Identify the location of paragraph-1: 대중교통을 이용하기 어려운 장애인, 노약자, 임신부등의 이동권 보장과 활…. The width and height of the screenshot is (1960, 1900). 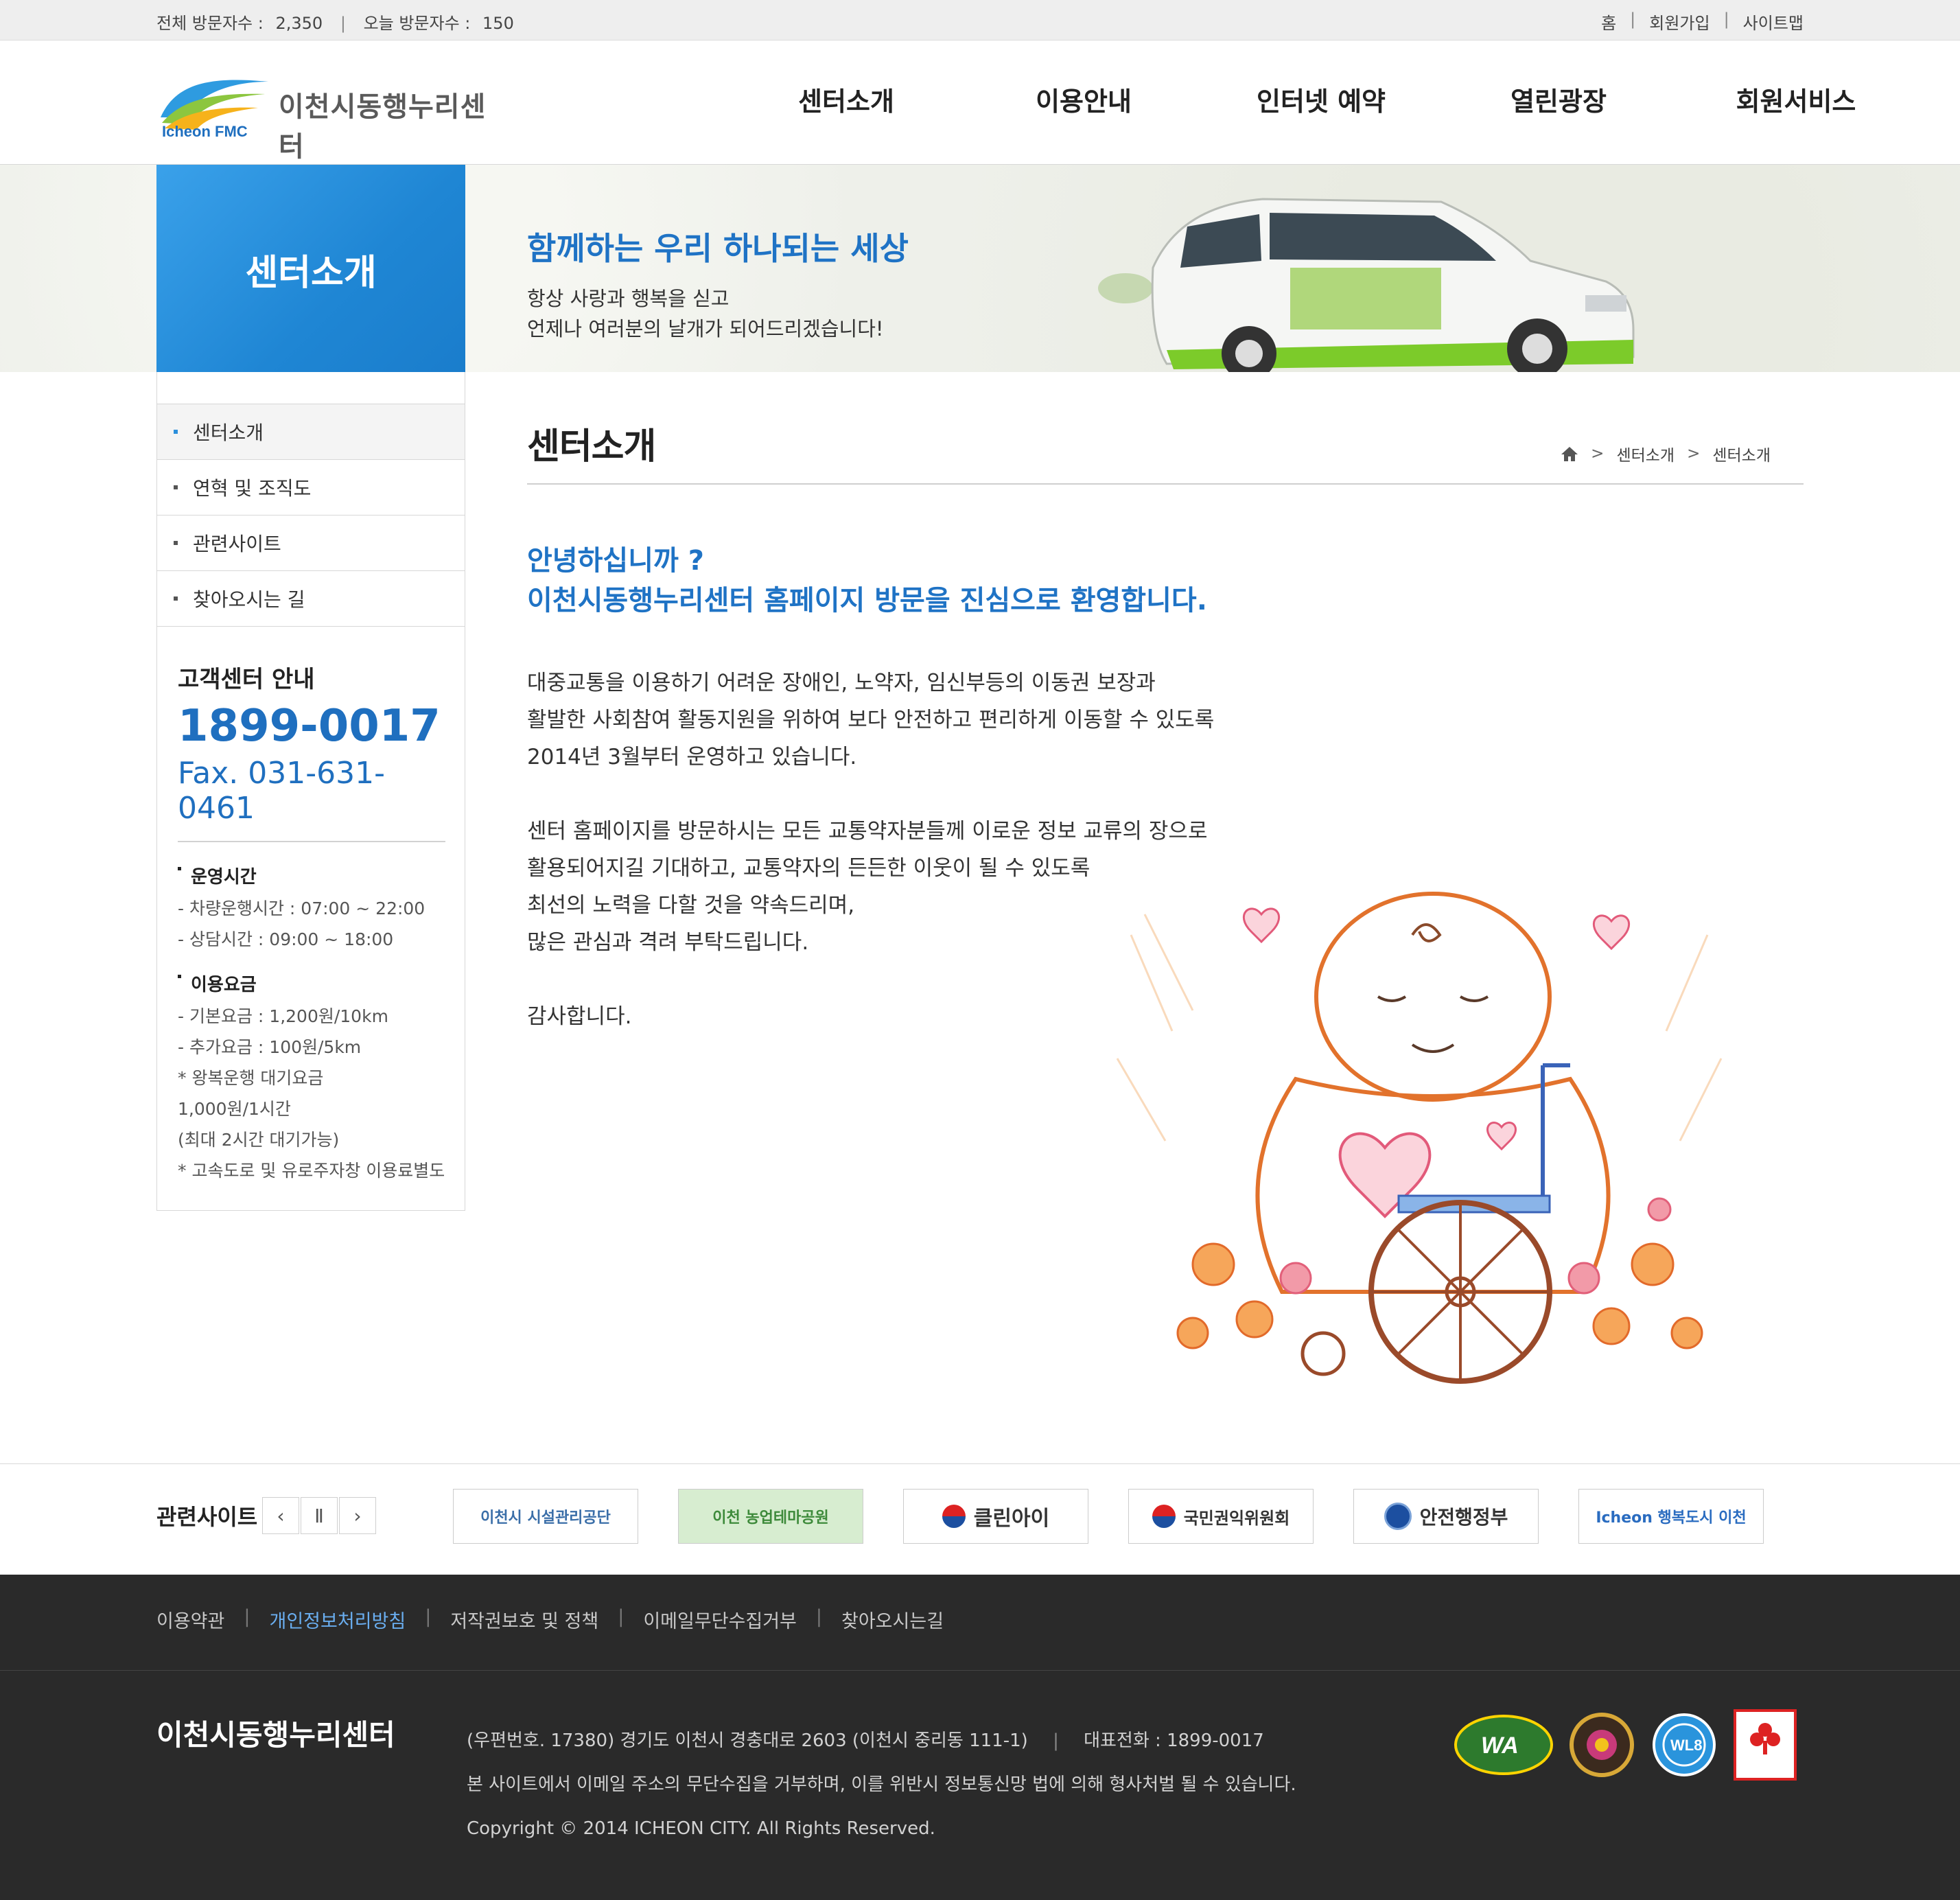
(870, 720).